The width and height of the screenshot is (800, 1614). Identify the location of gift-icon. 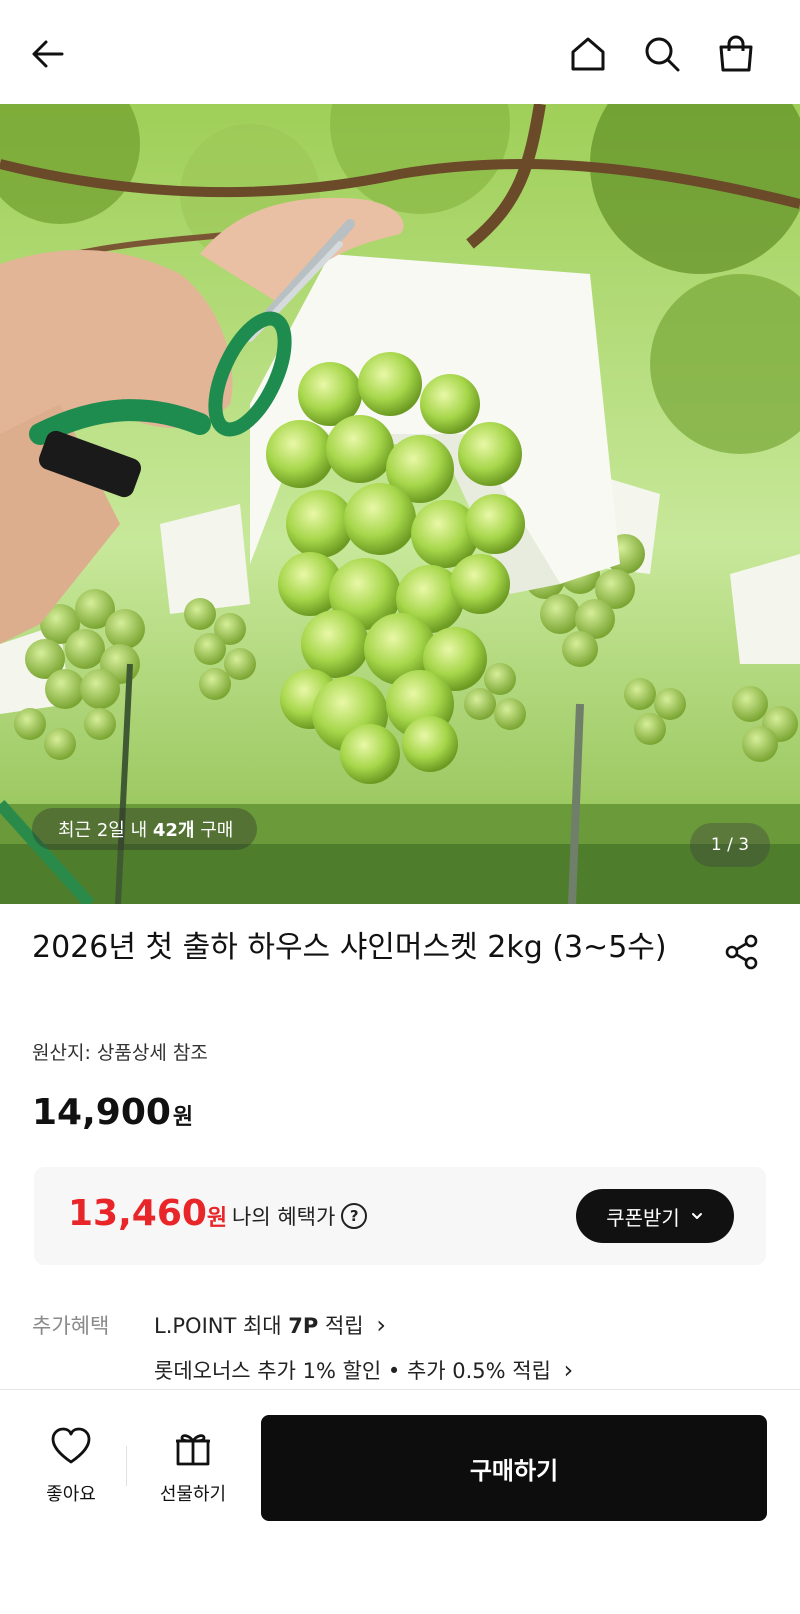
(193, 1449).